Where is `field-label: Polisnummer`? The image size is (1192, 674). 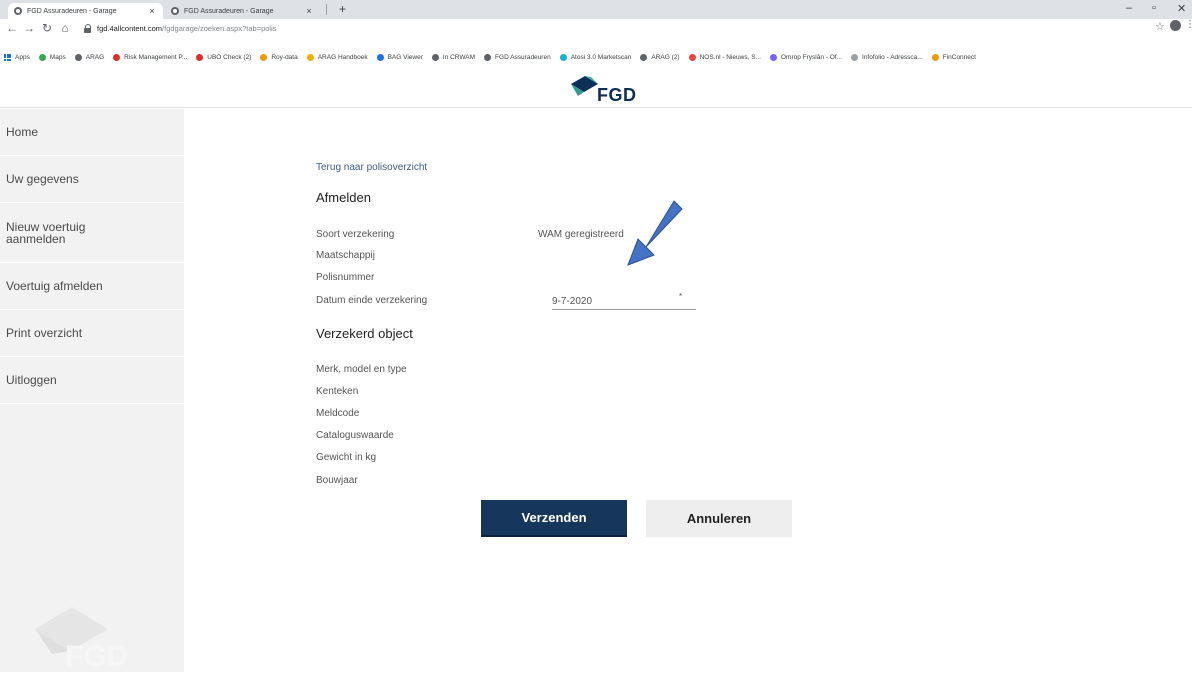 field-label: Polisnummer is located at coordinates (345, 277).